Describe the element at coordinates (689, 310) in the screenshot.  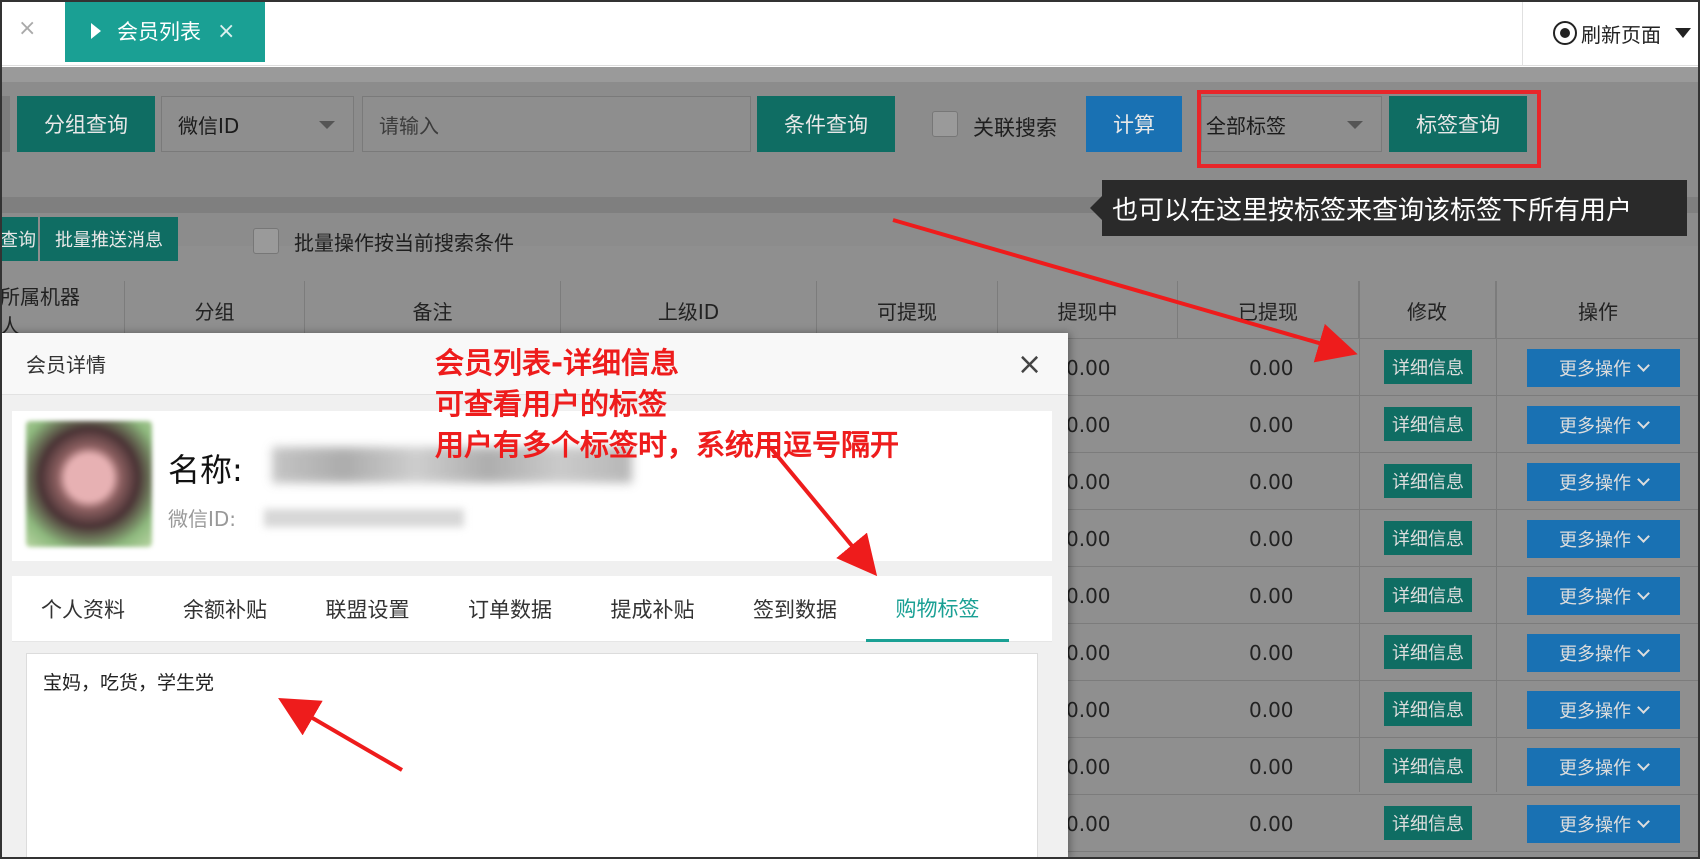
I see `column-header: 上级ID` at that location.